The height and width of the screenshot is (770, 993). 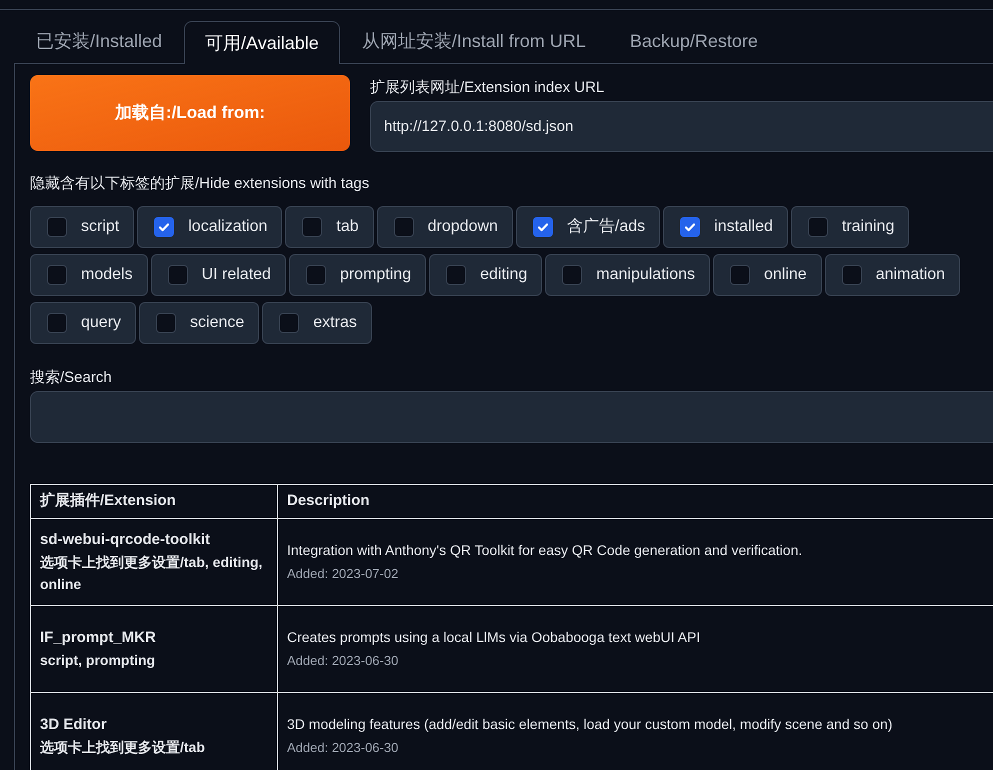 I want to click on tag-checkbox: manipulations, so click(x=627, y=275).